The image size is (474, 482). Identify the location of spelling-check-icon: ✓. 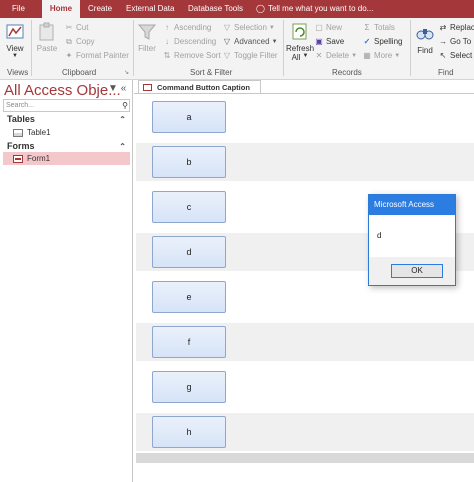
(367, 41).